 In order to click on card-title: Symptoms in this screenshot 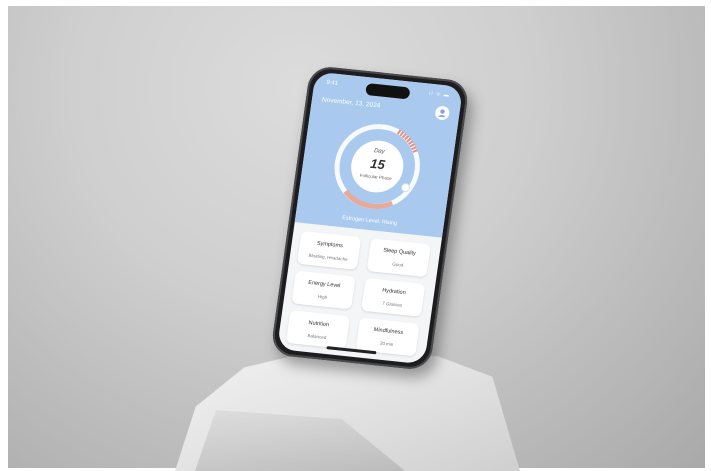, I will do `click(330, 245)`.